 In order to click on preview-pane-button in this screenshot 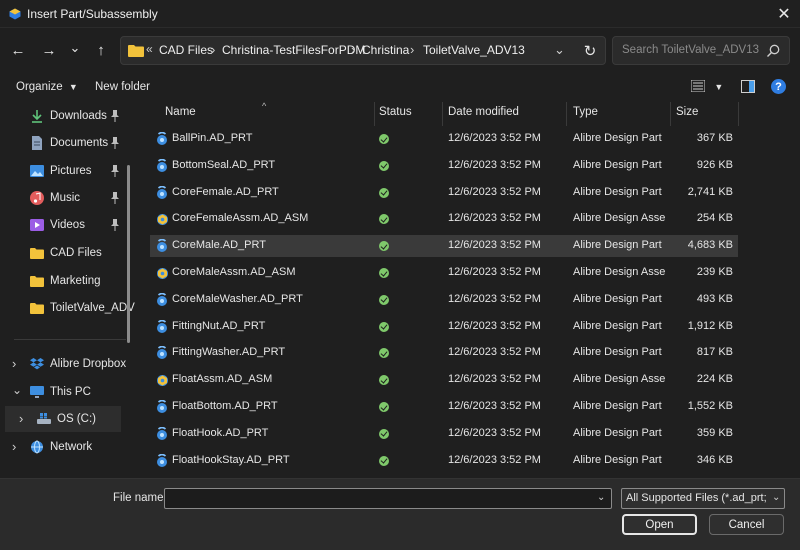, I will do `click(748, 88)`.